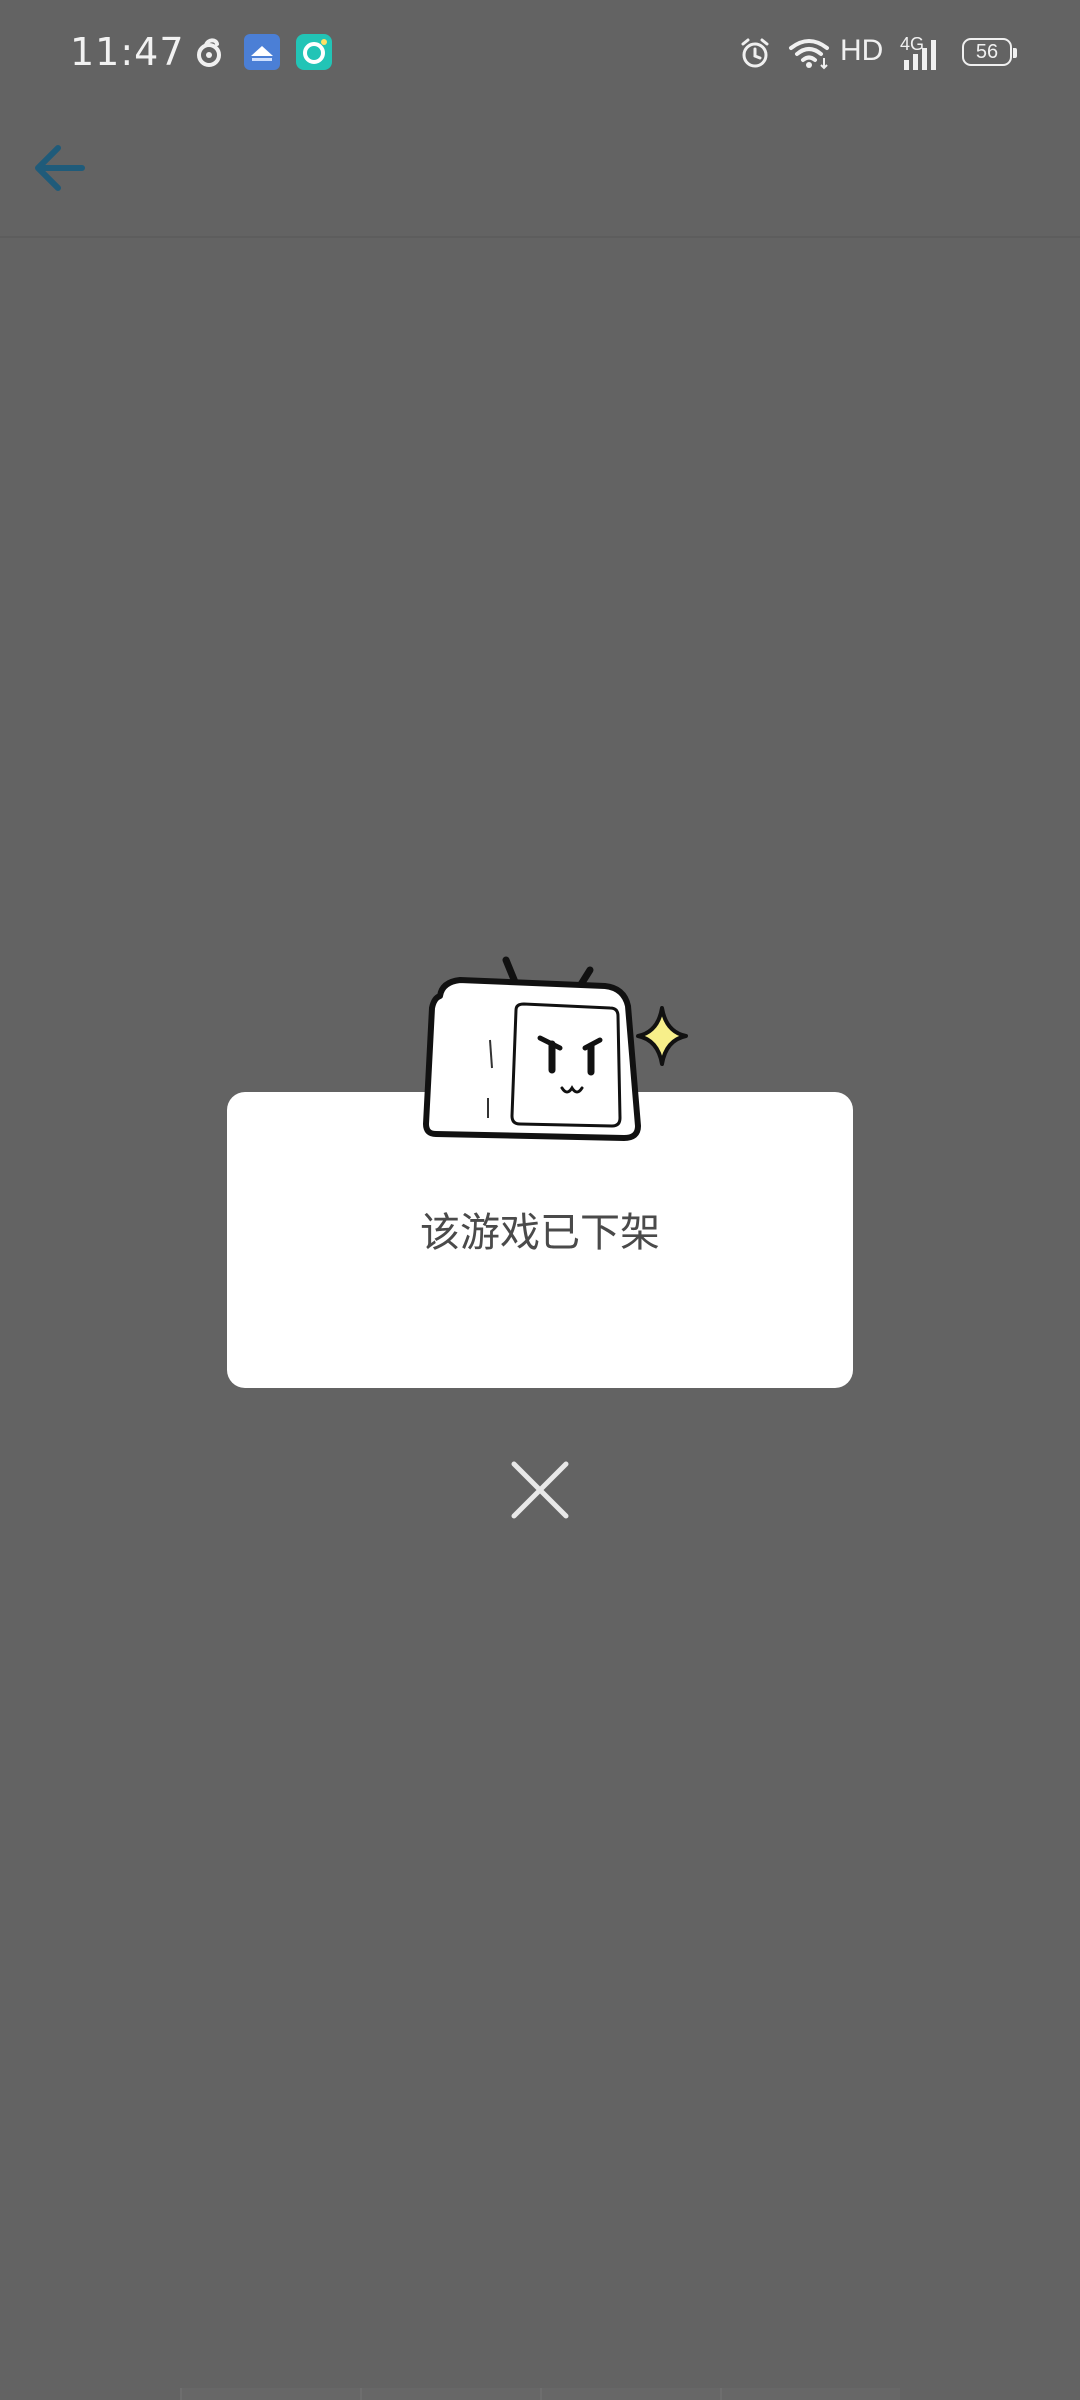 This screenshot has height=2400, width=1080. What do you see at coordinates (127, 52) in the screenshot?
I see `status-time: 11:47` at bounding box center [127, 52].